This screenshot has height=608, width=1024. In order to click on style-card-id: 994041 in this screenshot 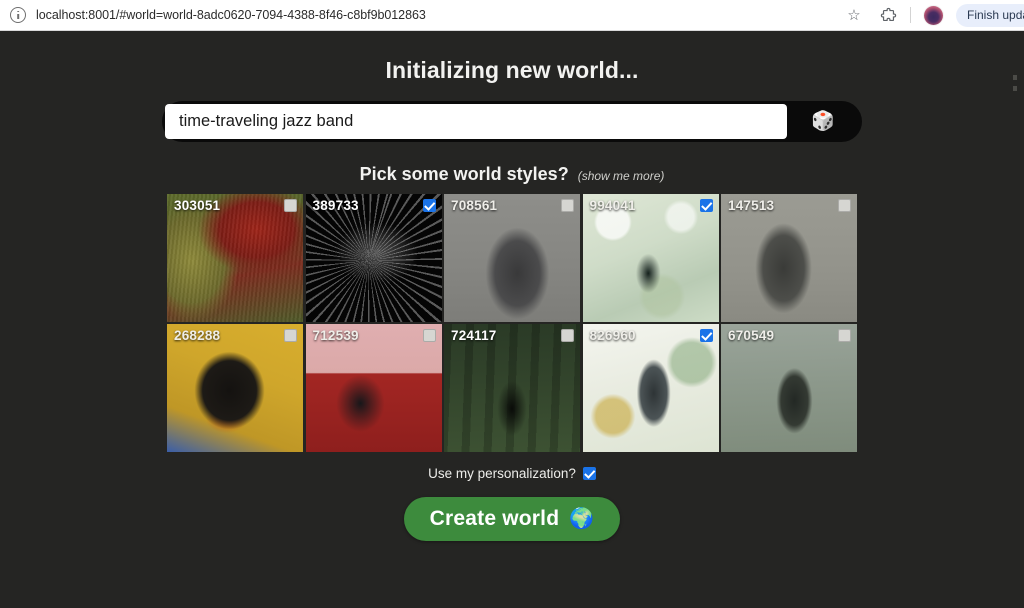, I will do `click(612, 205)`.